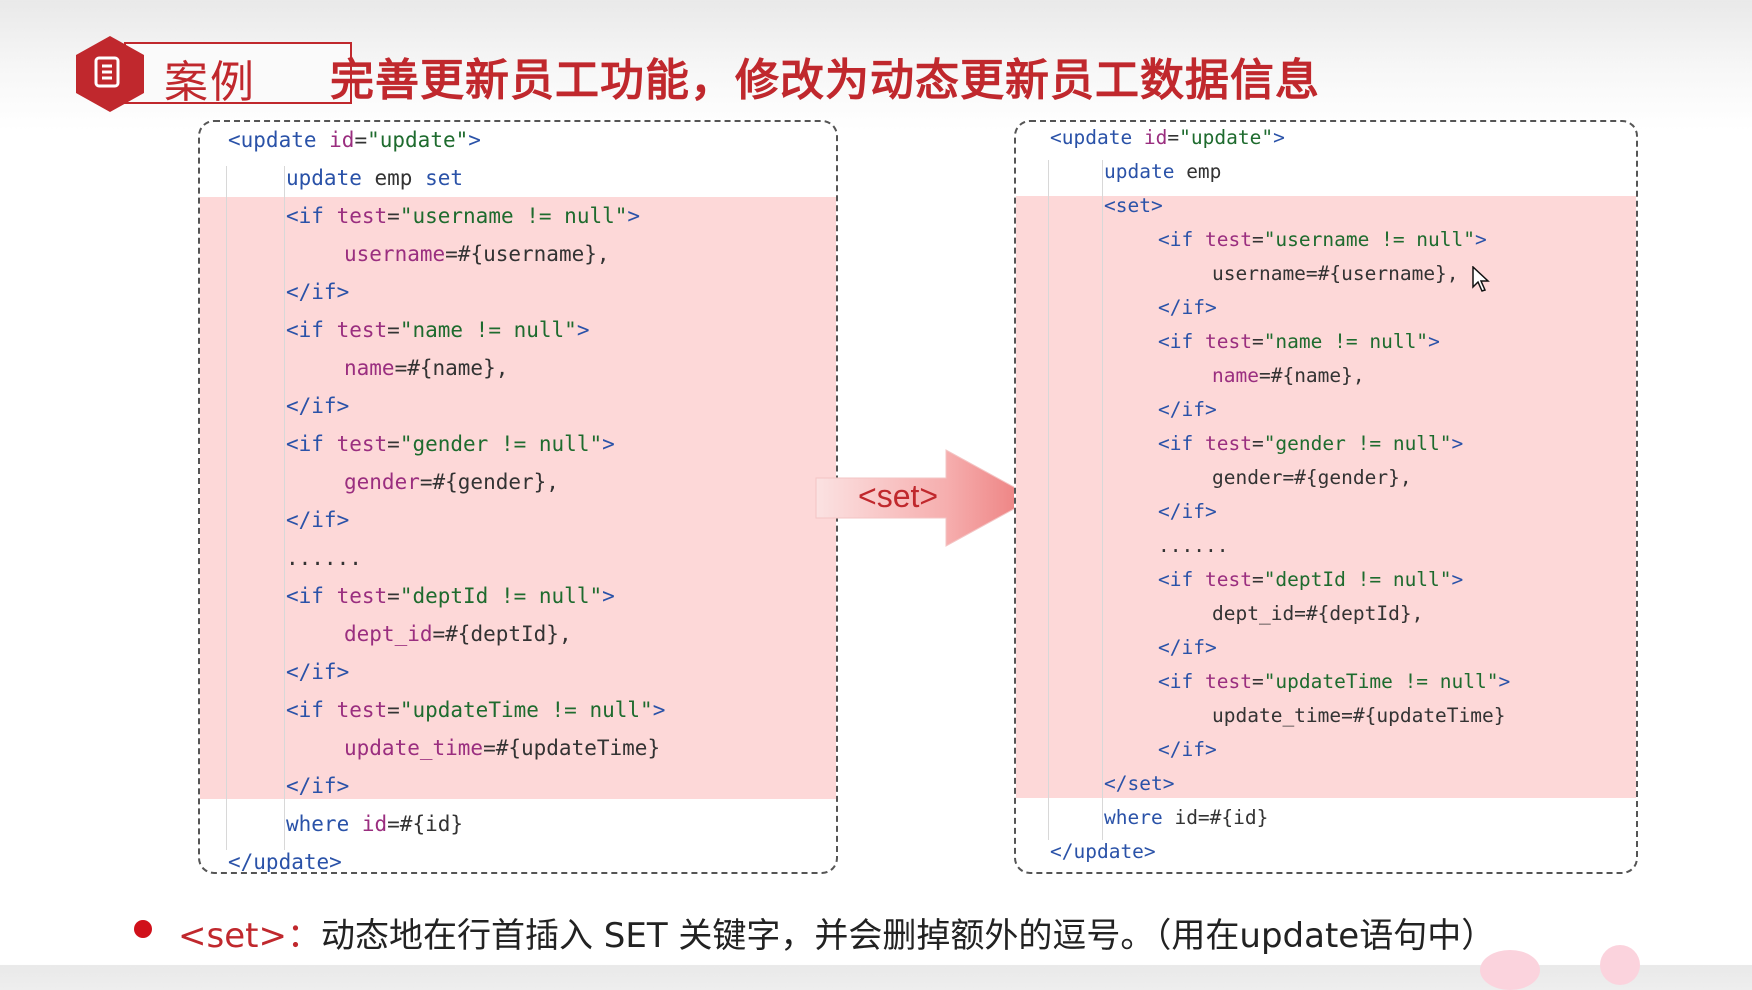 Image resolution: width=1752 pixels, height=990 pixels. Describe the element at coordinates (825, 80) in the screenshot. I see `page-title: 完善更新员工功能，修改为动态更新员工数据信息` at that location.